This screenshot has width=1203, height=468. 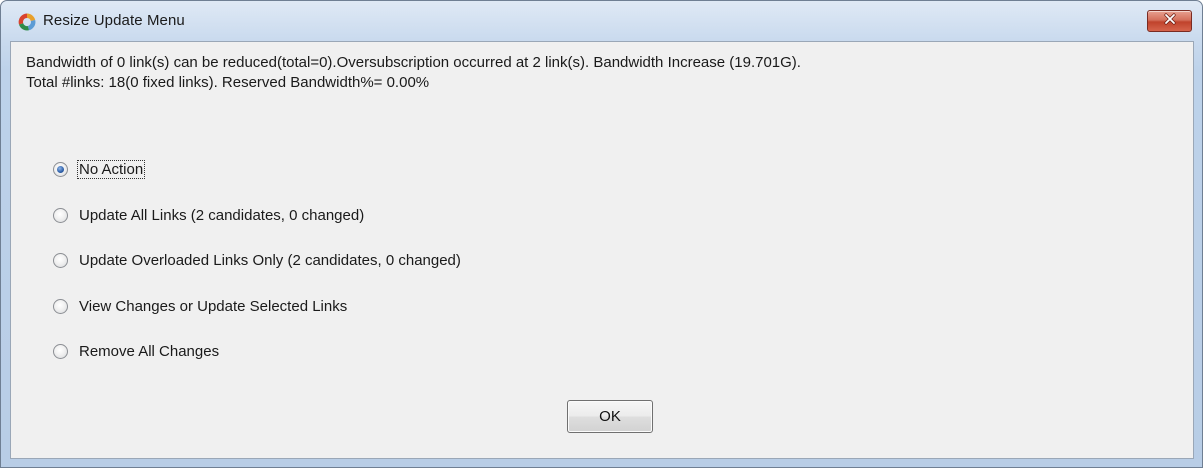 I want to click on title-bar: Resize Update Menu, so click(x=601, y=20).